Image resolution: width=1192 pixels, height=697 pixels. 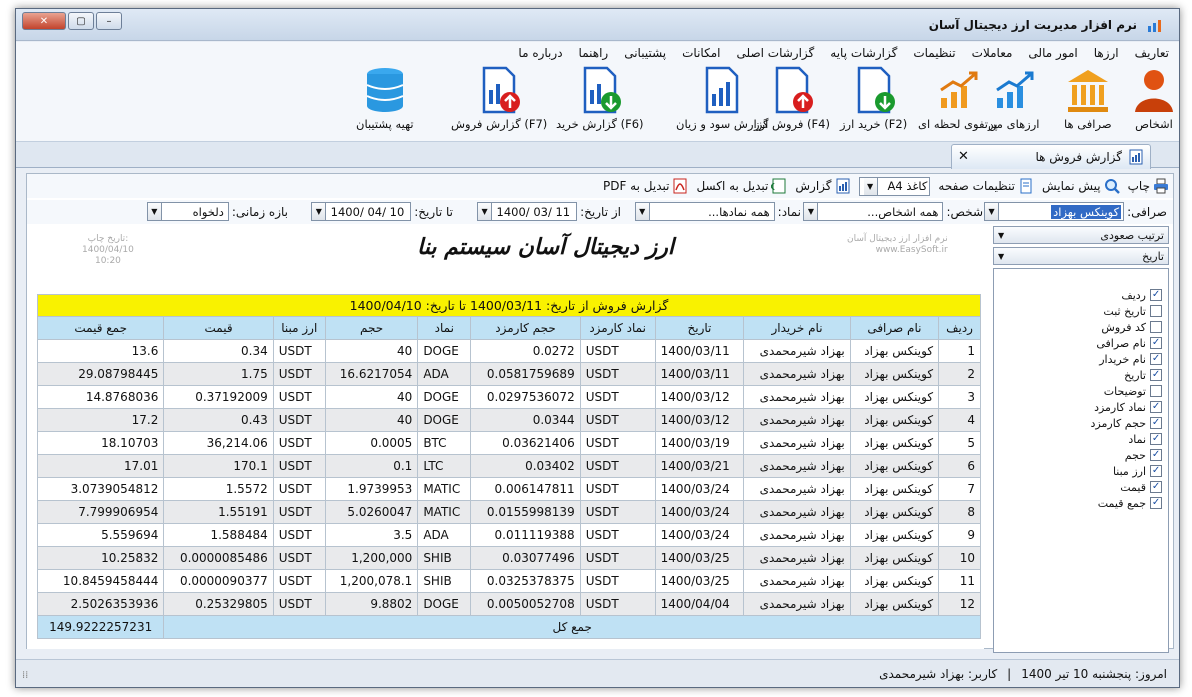 I want to click on ribbon-label: گزارش فروش (F7), so click(x=499, y=124).